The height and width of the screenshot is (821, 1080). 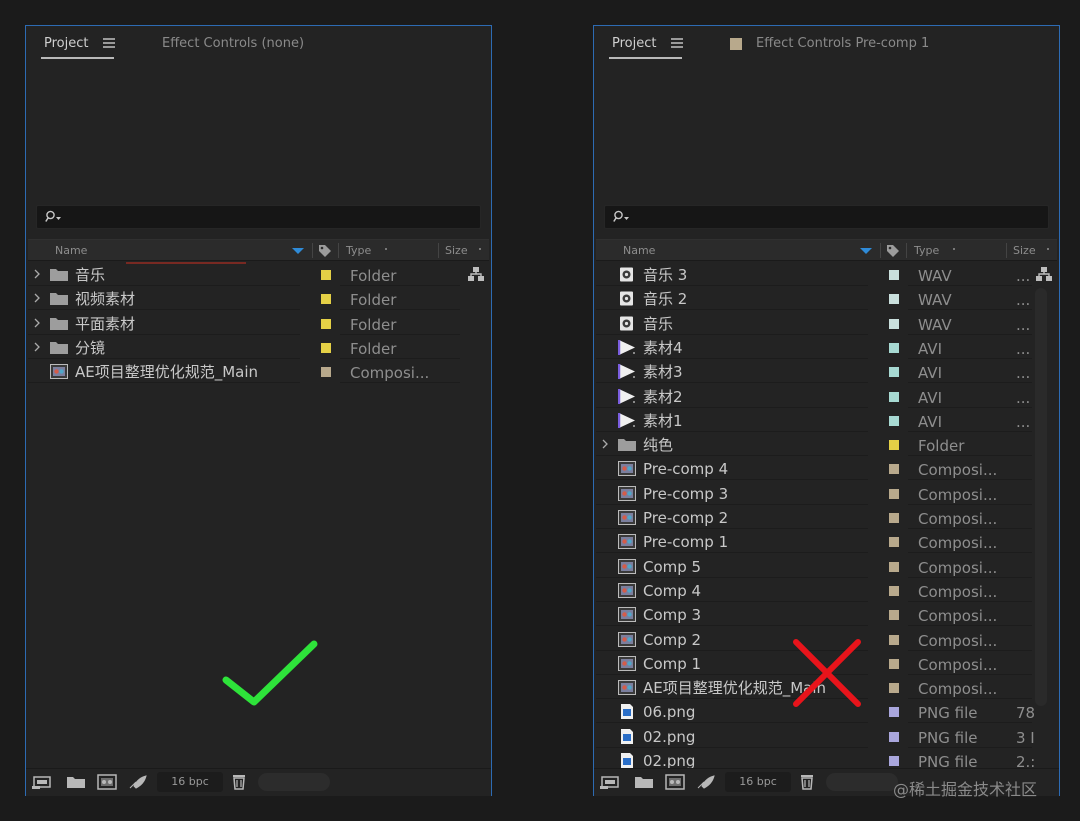 I want to click on checkmark-icon, so click(x=270, y=673).